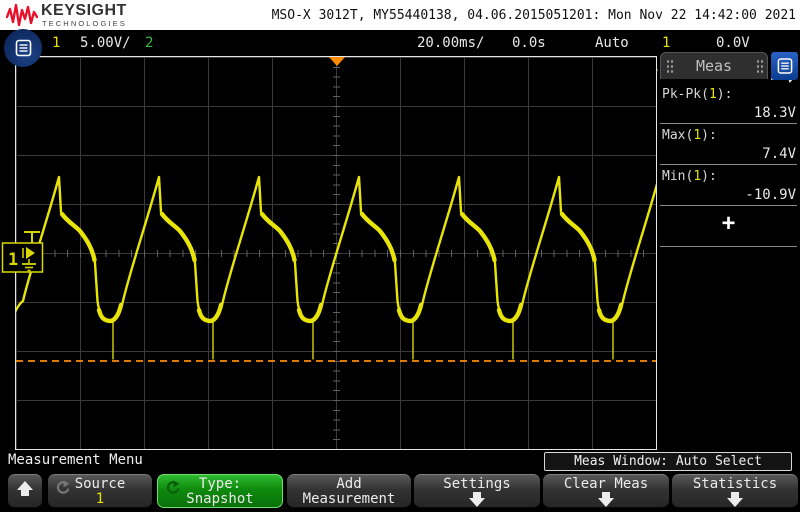 This screenshot has height=512, width=800. I want to click on channel1-badge-label: 1, so click(13, 260).